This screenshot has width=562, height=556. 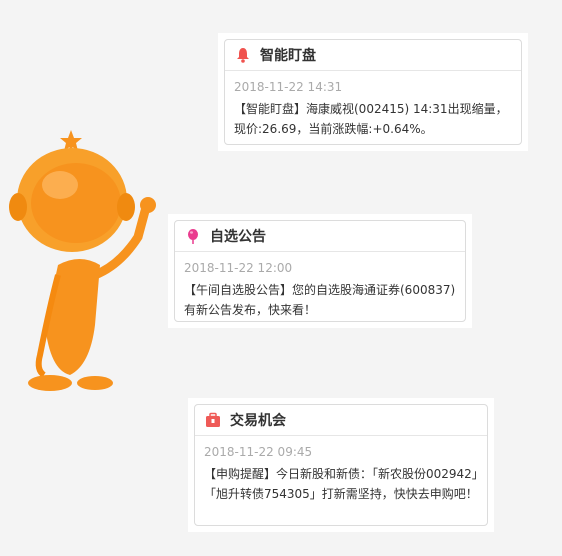 What do you see at coordinates (373, 55) in the screenshot?
I see `card-header: 智能盯盘` at bounding box center [373, 55].